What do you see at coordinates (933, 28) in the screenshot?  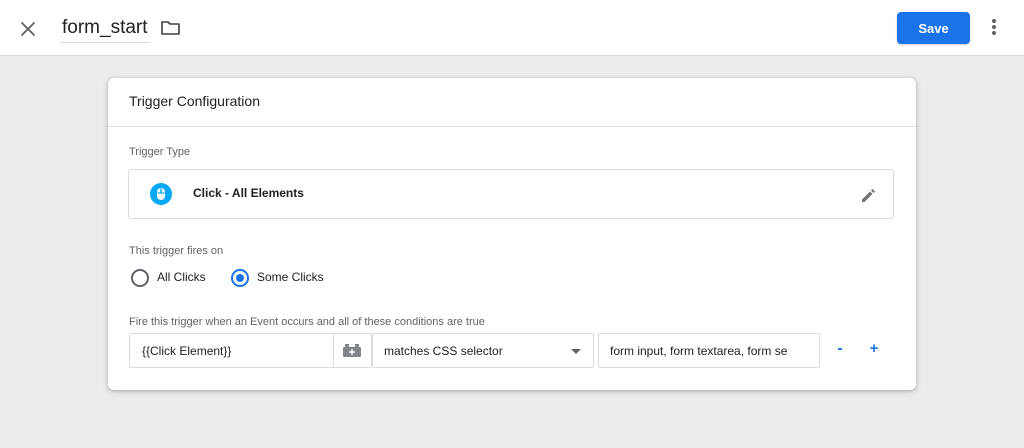 I see `save-button: Save` at bounding box center [933, 28].